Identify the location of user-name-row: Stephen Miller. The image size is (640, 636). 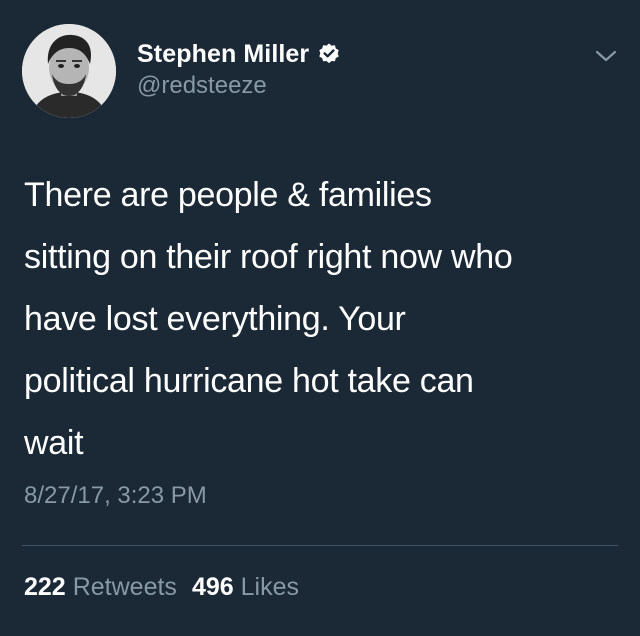
(239, 54).